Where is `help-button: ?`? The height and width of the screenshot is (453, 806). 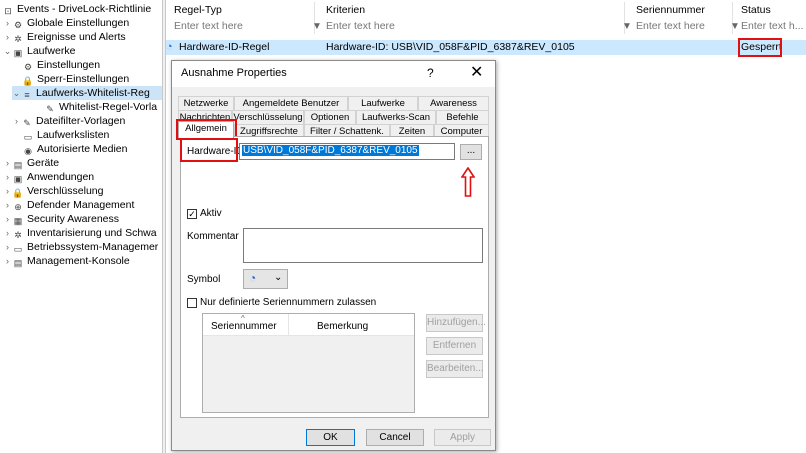 help-button: ? is located at coordinates (430, 73).